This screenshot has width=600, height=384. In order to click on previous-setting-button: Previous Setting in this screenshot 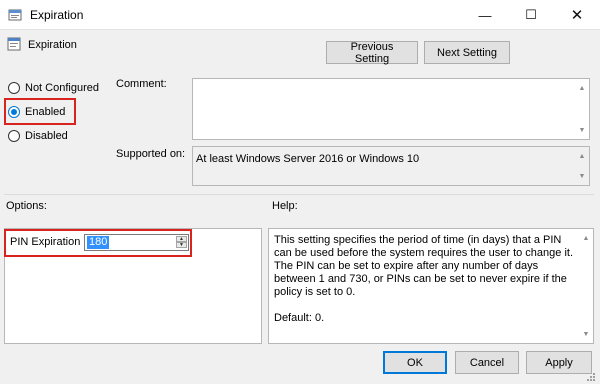, I will do `click(372, 53)`.